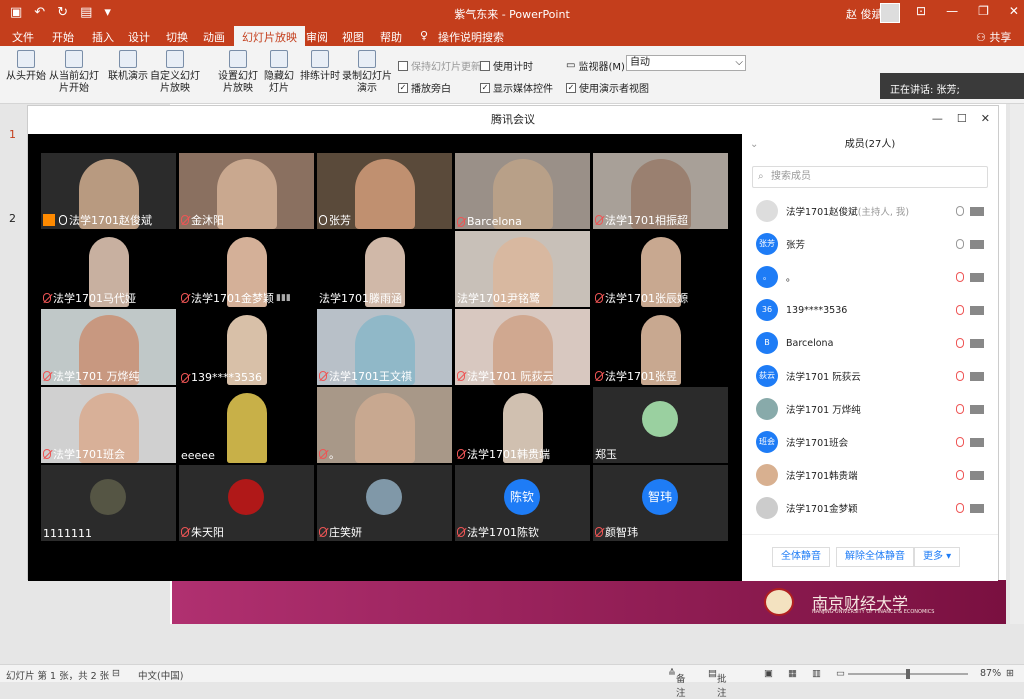 This screenshot has width=1024, height=699. I want to click on video-tile: 张芳, so click(384, 191).